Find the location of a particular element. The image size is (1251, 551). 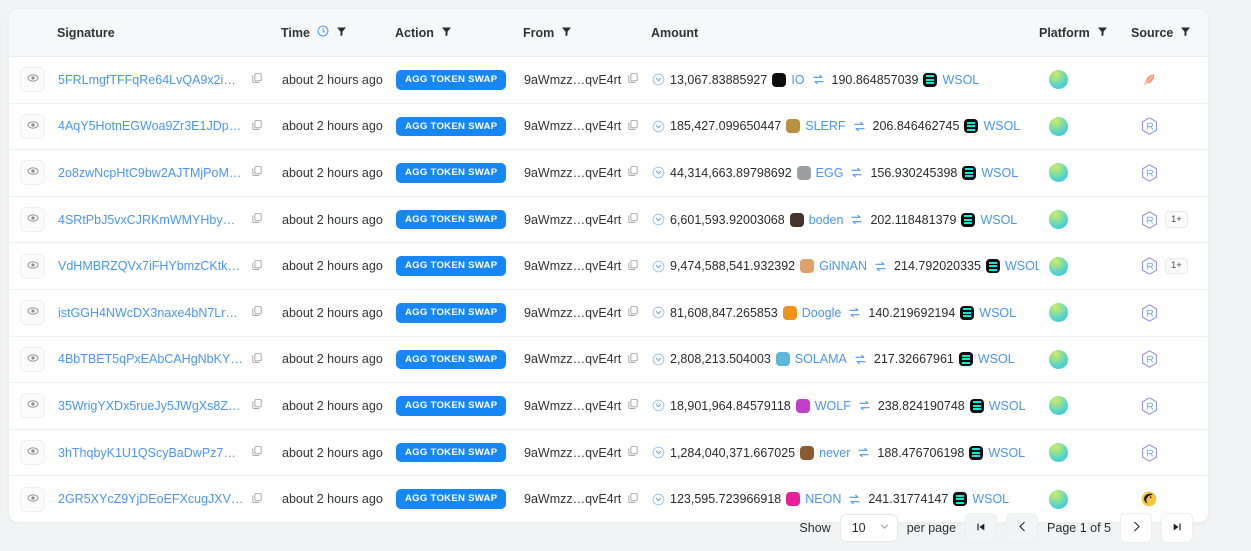

filter-icon-action is located at coordinates (446, 33).